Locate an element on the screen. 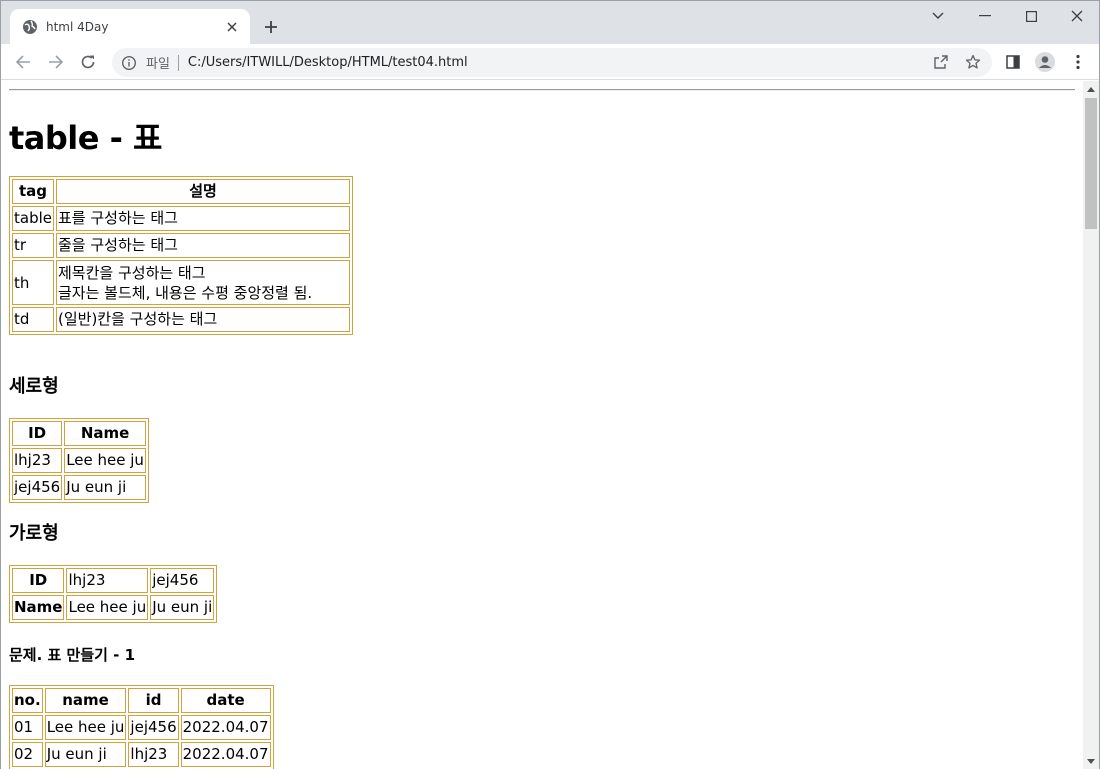 The width and height of the screenshot is (1100, 769). table-row: 02 Ju eun ji lhj23 2022.04.07 is located at coordinates (141, 754).